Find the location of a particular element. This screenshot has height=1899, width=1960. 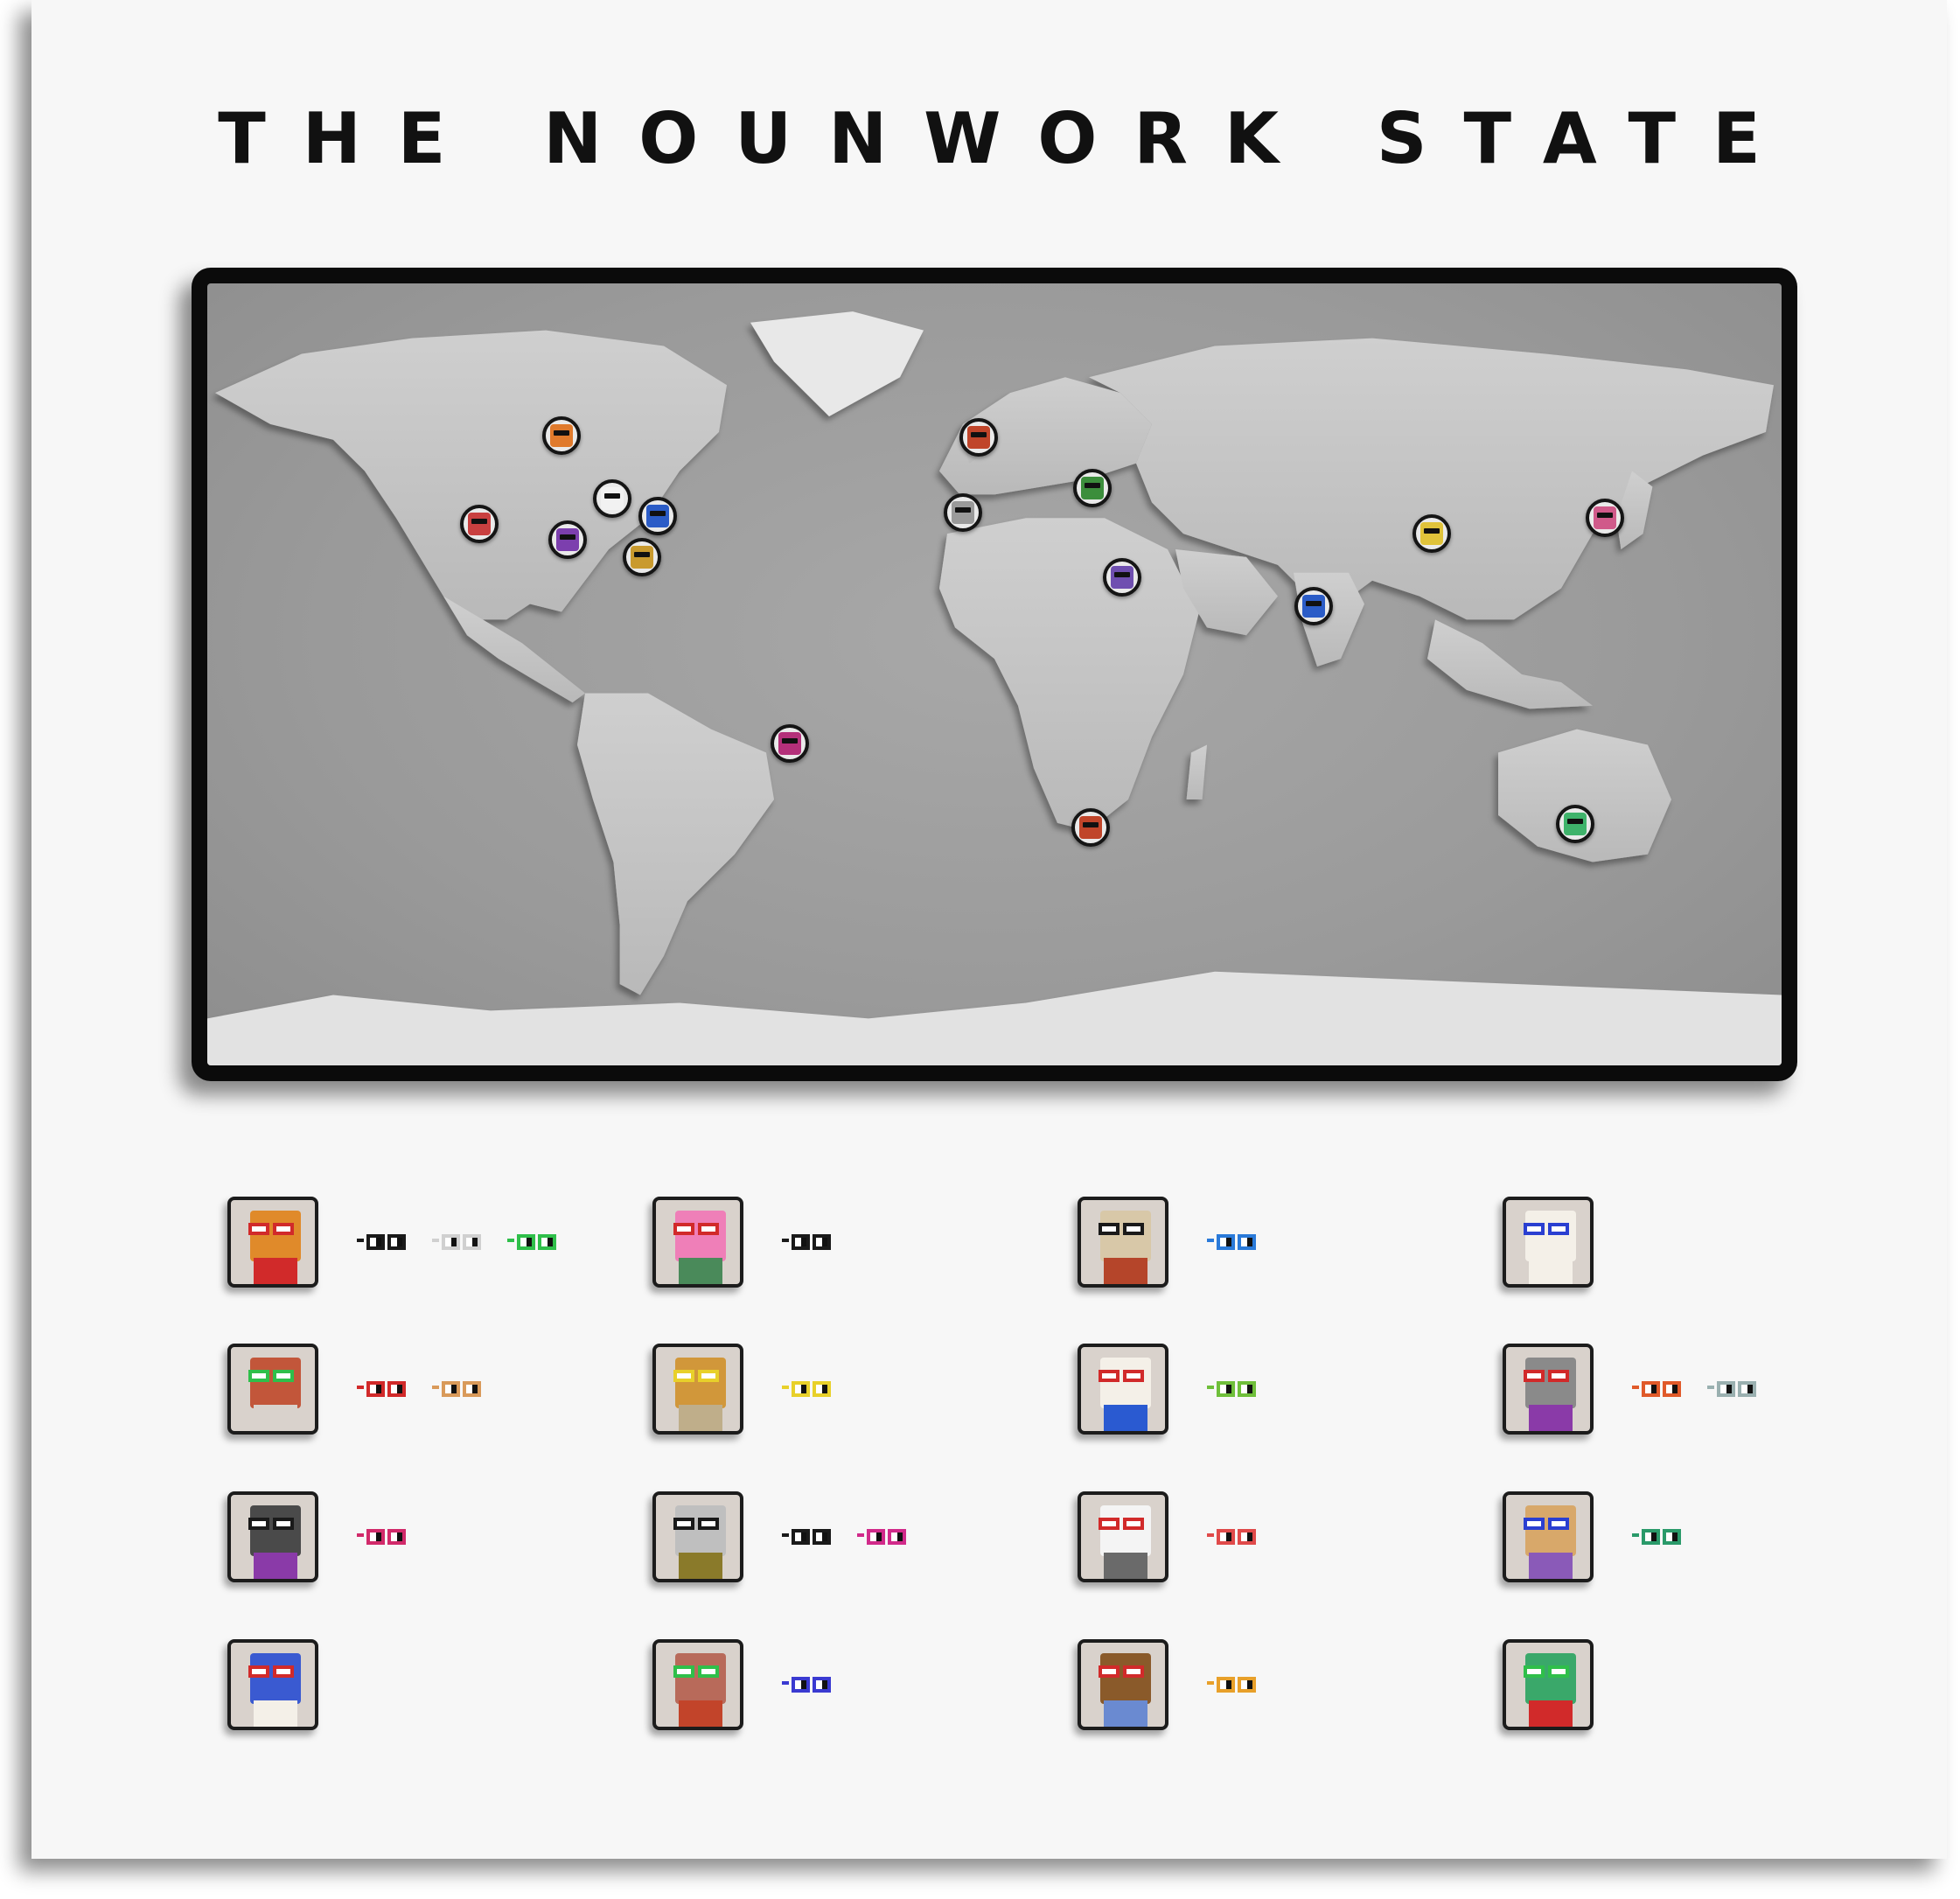

pin-canada-west is located at coordinates (561, 436).